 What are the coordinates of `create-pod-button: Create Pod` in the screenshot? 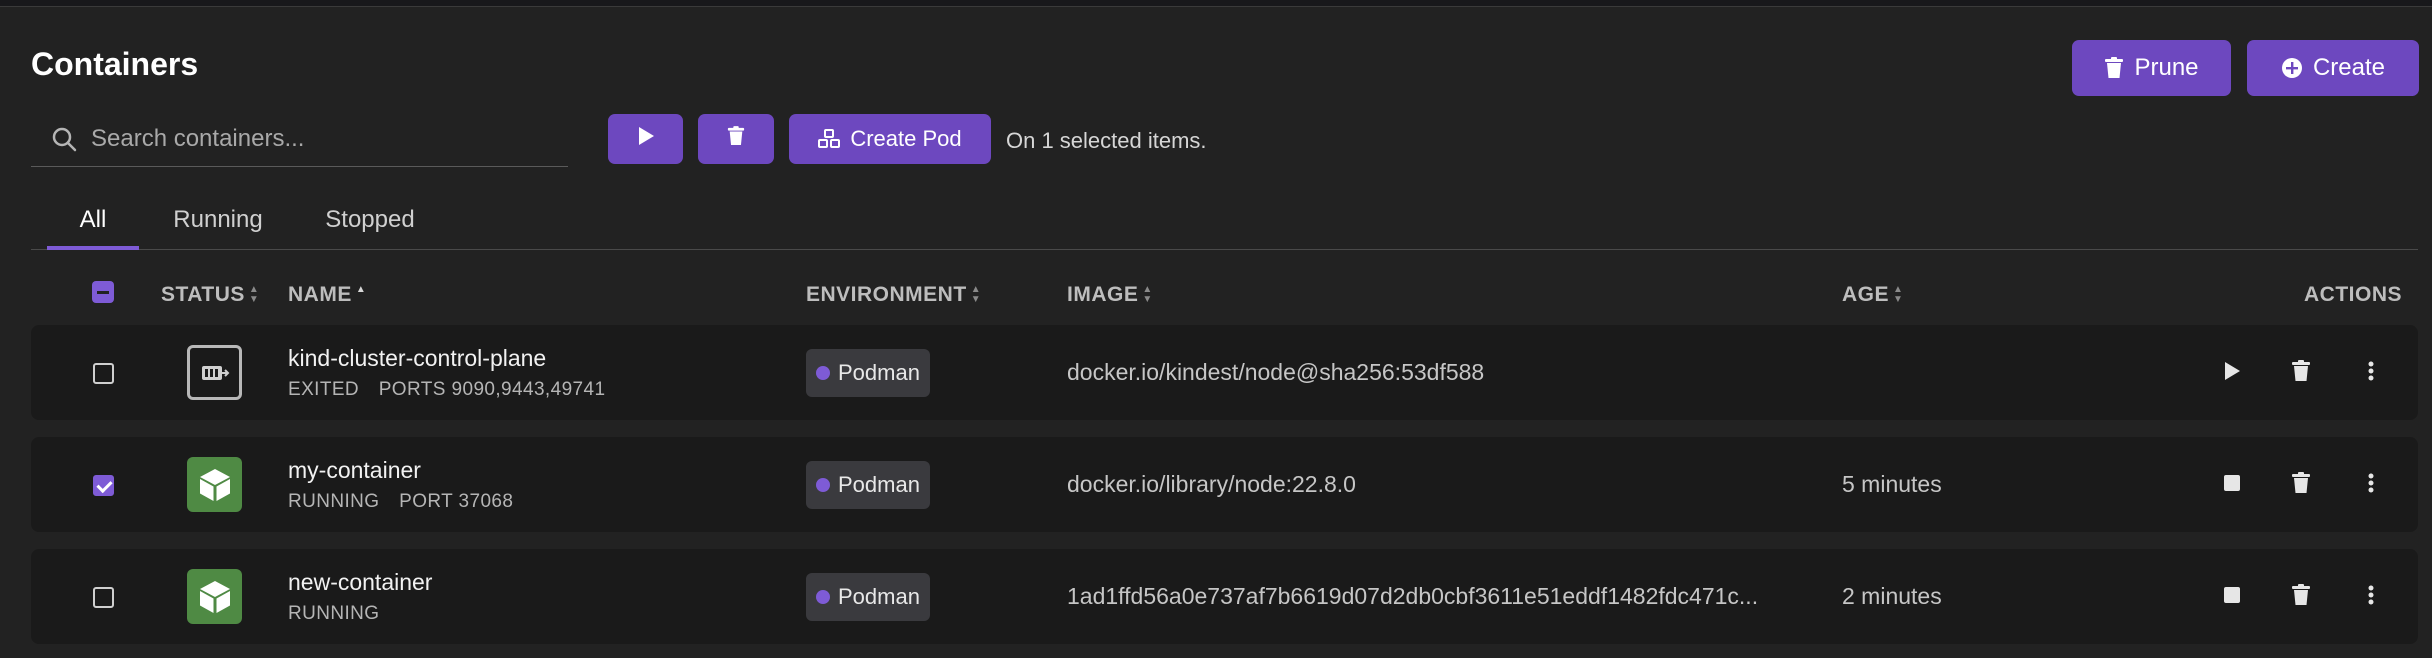 It's located at (890, 139).